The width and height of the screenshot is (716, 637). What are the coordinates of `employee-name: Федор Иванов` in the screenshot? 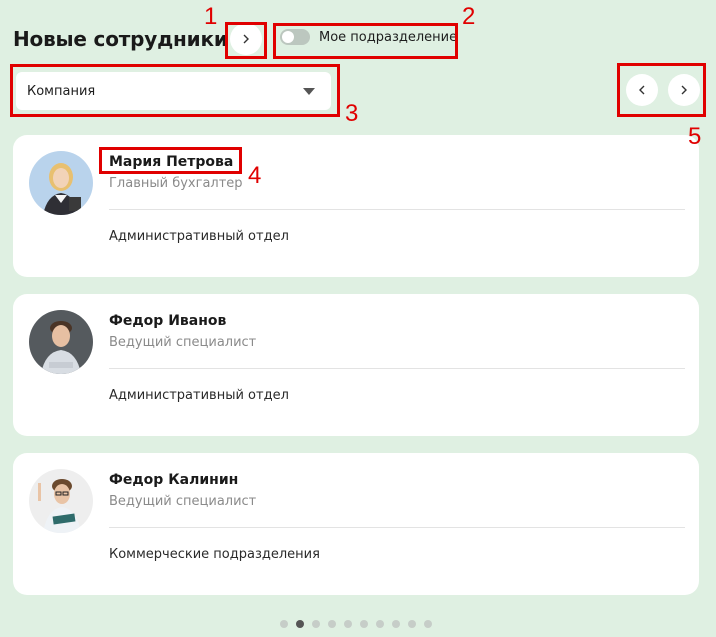 It's located at (167, 321).